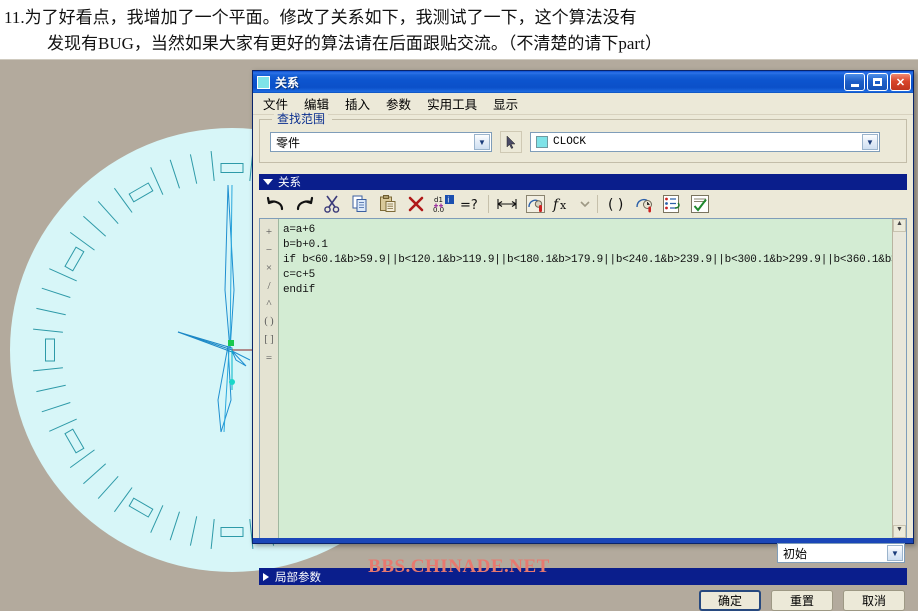 The height and width of the screenshot is (611, 918). I want to click on scope-type-combo: 零件 ▼, so click(381, 142).